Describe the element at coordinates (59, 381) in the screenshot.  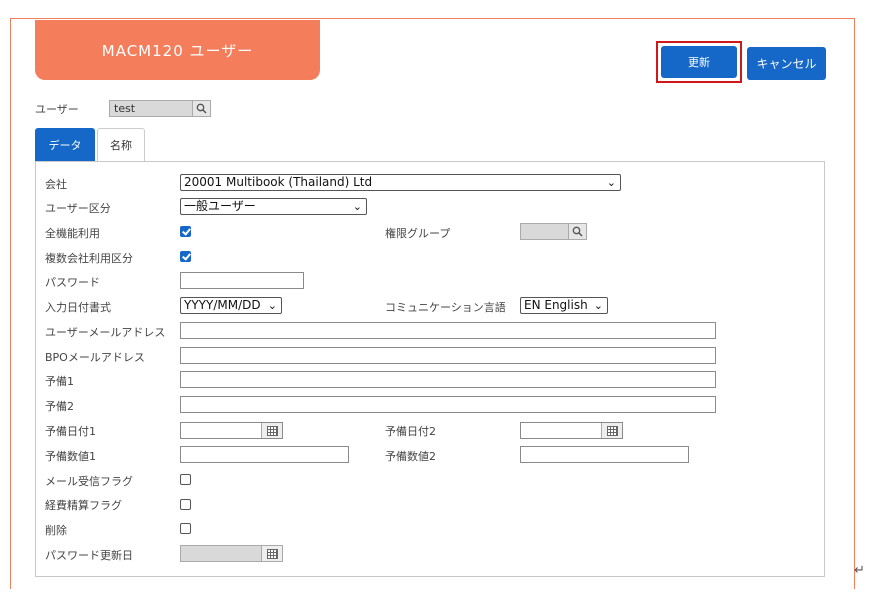
I see `spare1-label: 予備1` at that location.